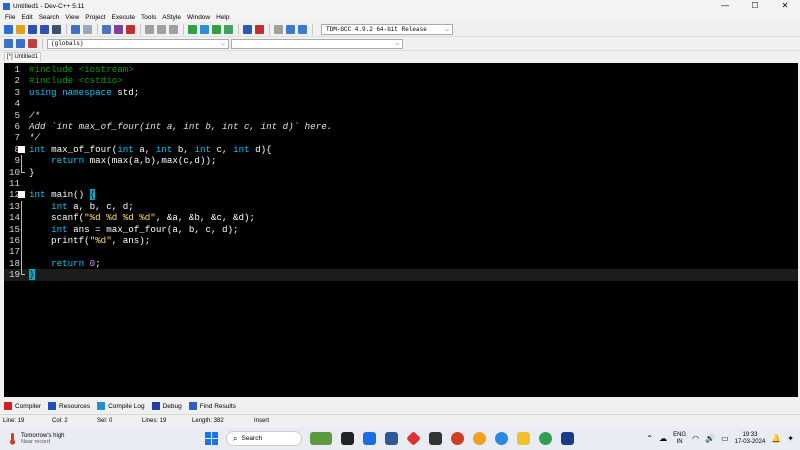  I want to click on cloud-icon: ☁, so click(663, 438).